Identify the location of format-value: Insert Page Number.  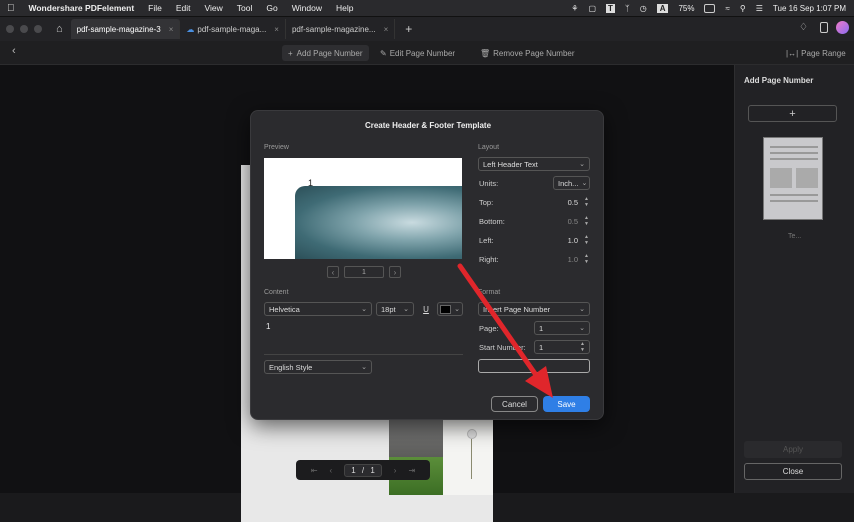
(517, 309).